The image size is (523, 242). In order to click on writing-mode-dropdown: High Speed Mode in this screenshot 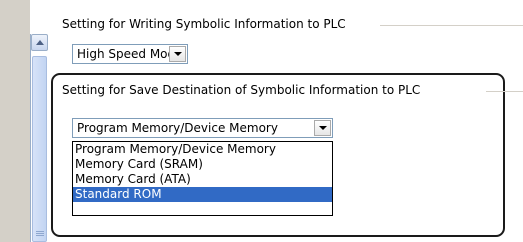, I will do `click(130, 54)`.